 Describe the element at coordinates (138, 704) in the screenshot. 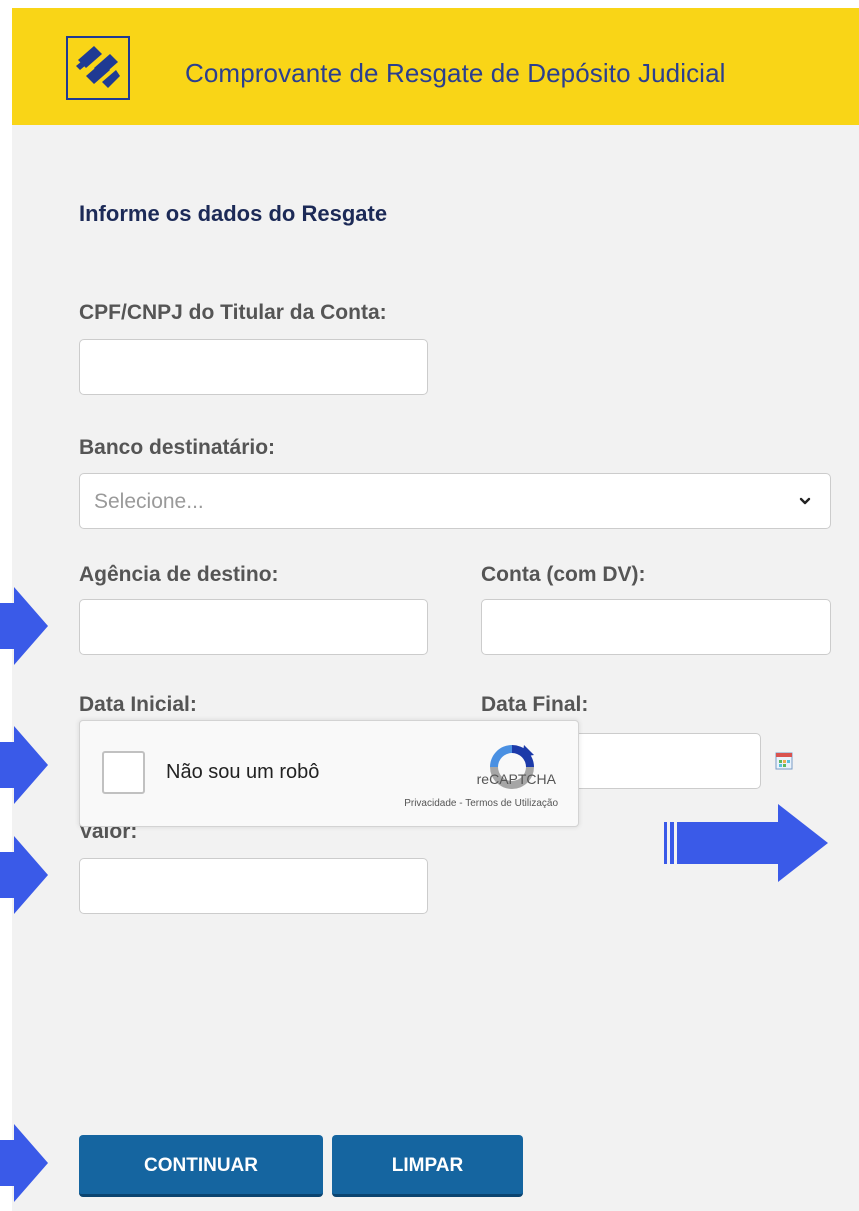

I see `data-inicial-label: Data Inicial:` at that location.